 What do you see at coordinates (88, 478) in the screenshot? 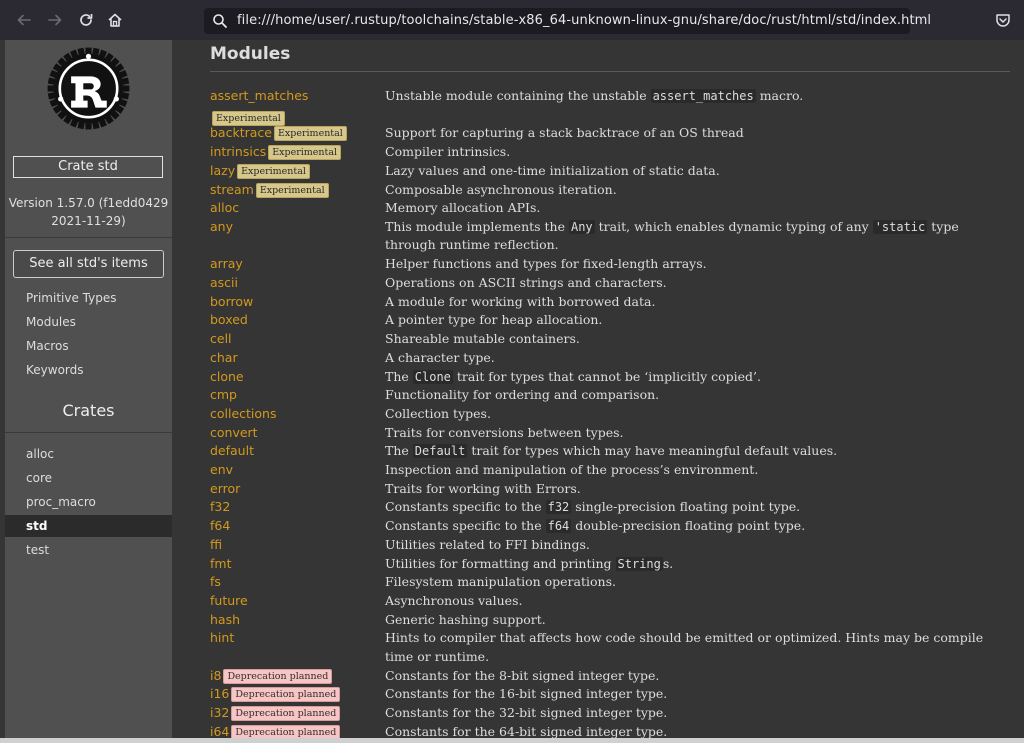
I see `crate-item-core: core` at bounding box center [88, 478].